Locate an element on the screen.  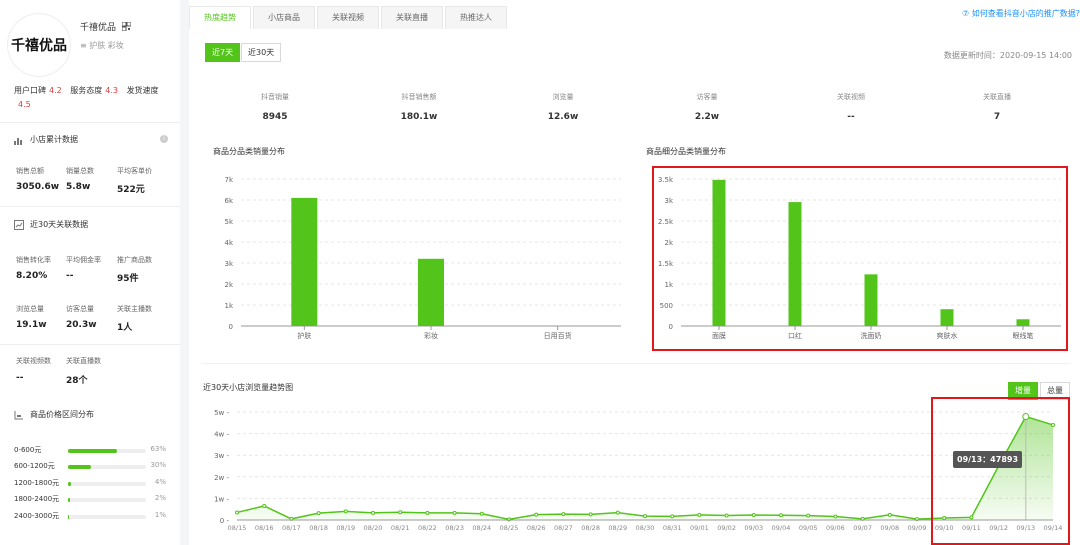
tab-products: 小店商品 is located at coordinates (284, 17).